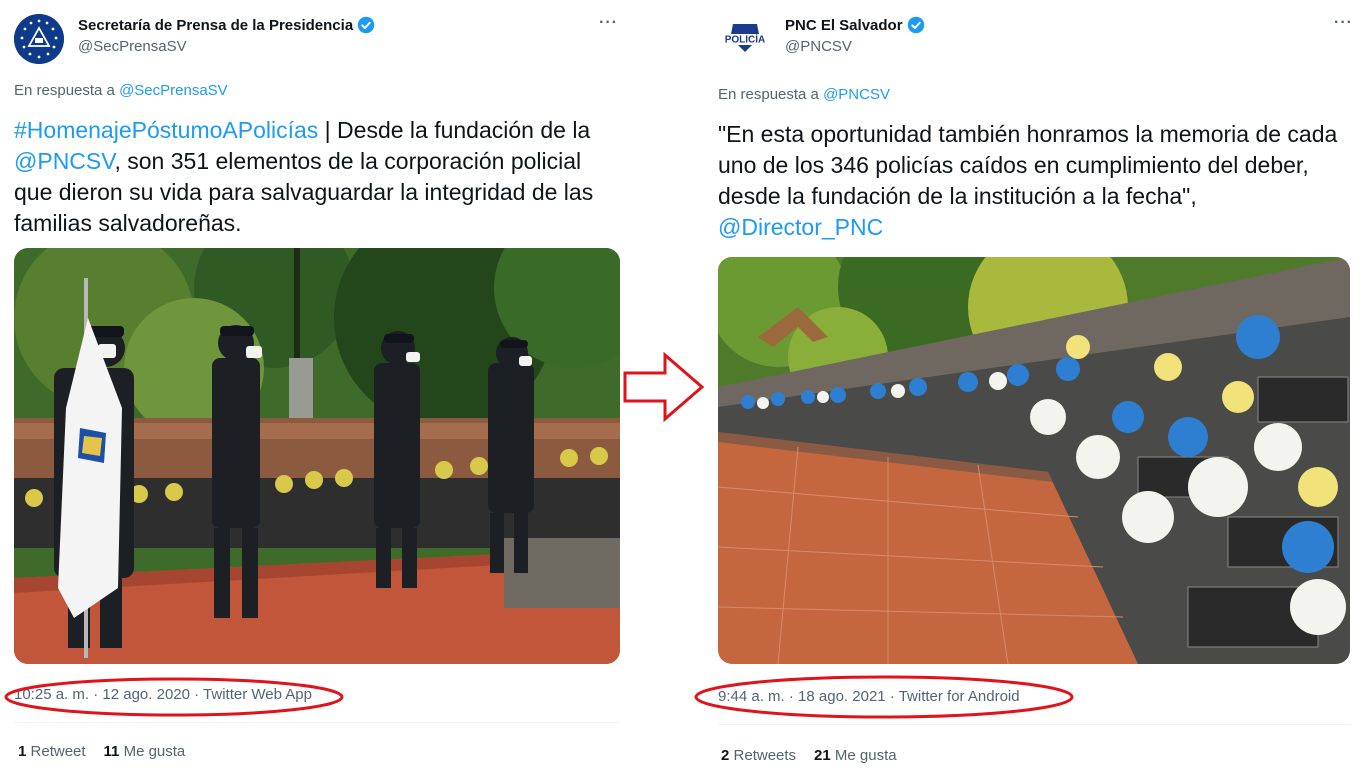  I want to click on highlight-ellipse-right, so click(884, 697).